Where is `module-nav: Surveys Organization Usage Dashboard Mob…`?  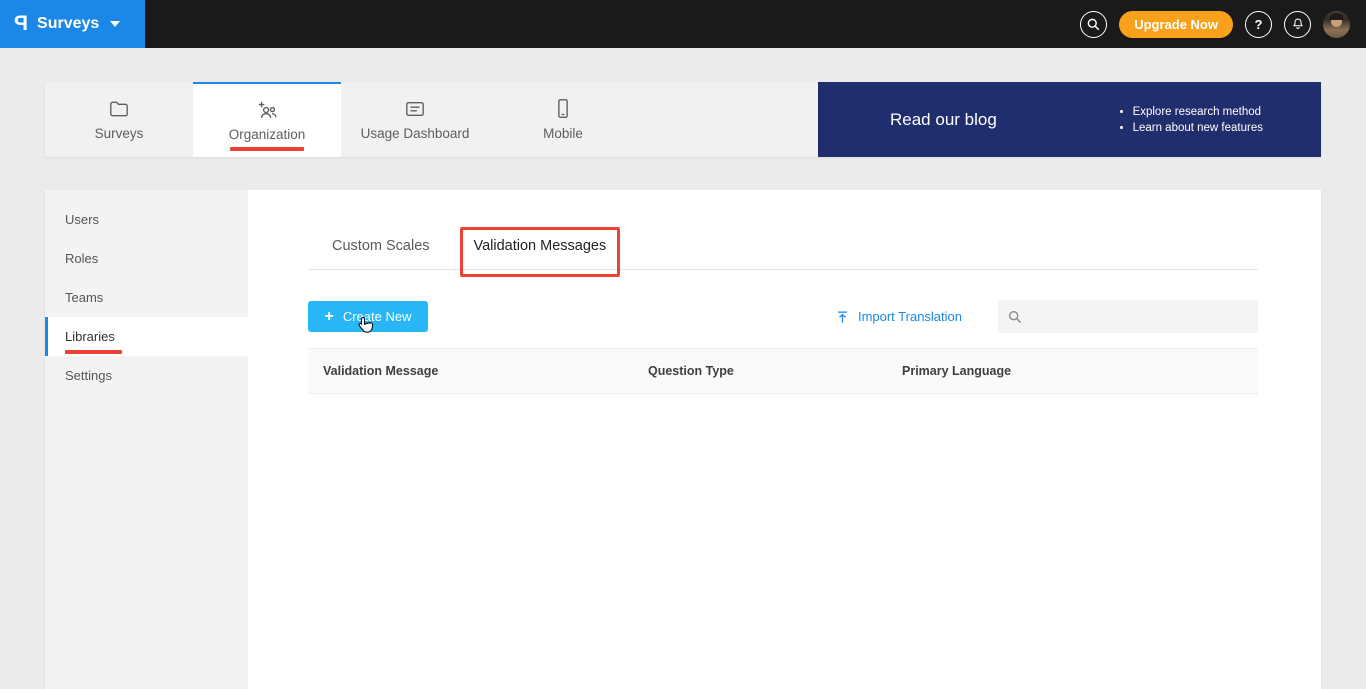
module-nav: Surveys Organization Usage Dashboard Mob… is located at coordinates (683, 119).